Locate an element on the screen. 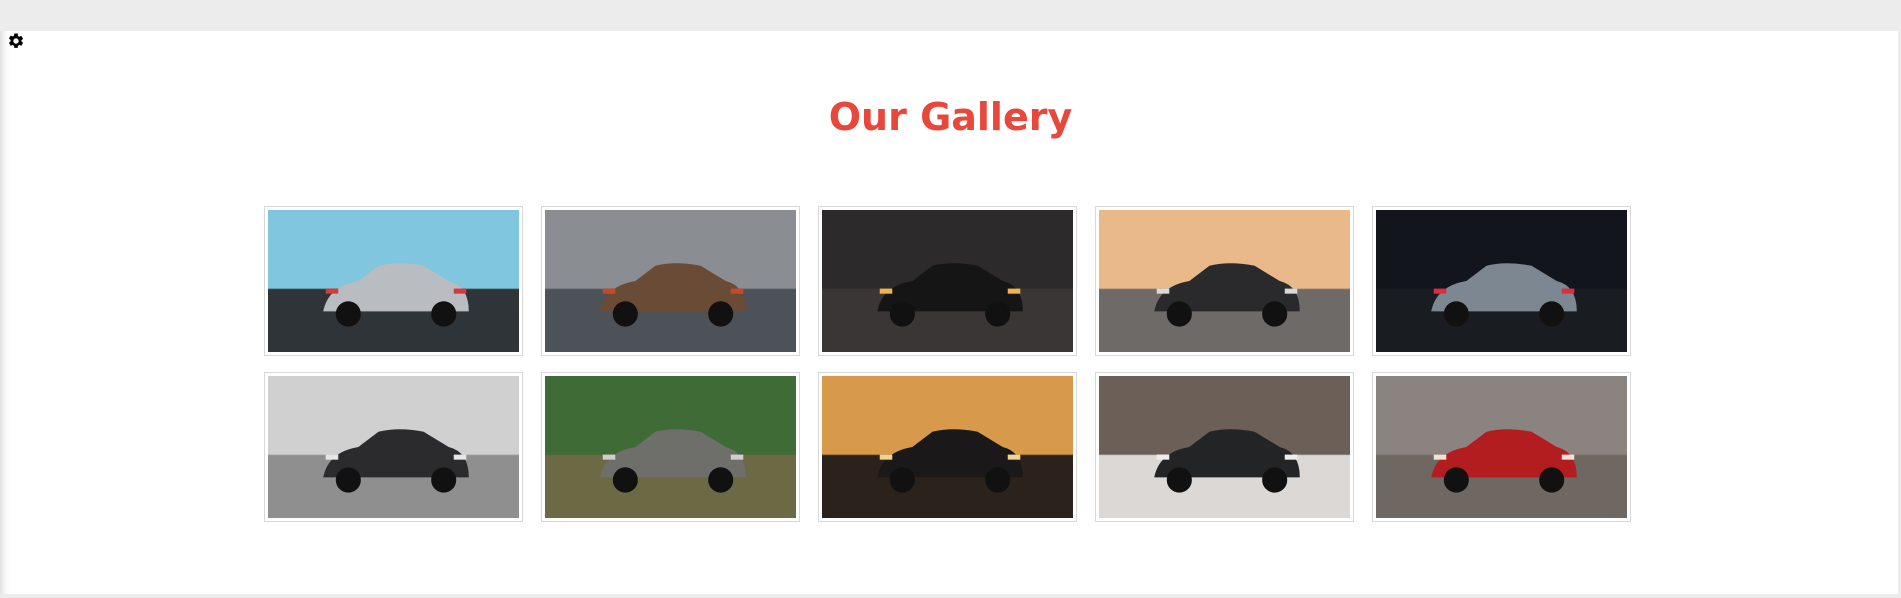 This screenshot has width=1901, height=598. car-photo-grey-tacoma-jungle is located at coordinates (670, 447).